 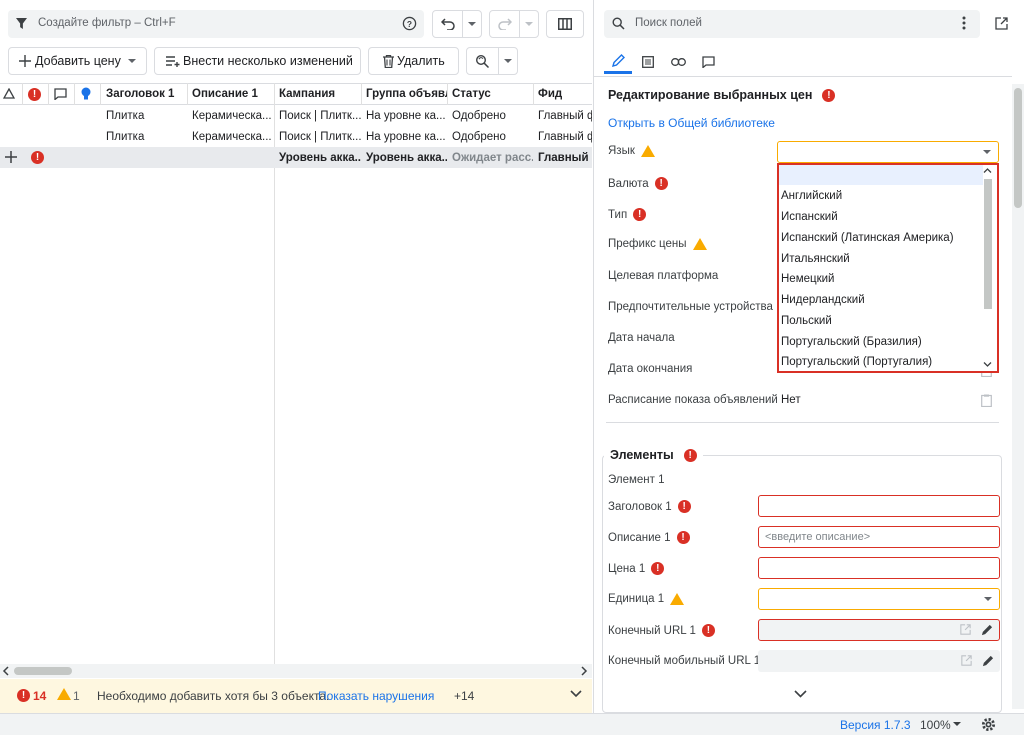 What do you see at coordinates (409, 23) in the screenshot?
I see `help-icon: ?` at bounding box center [409, 23].